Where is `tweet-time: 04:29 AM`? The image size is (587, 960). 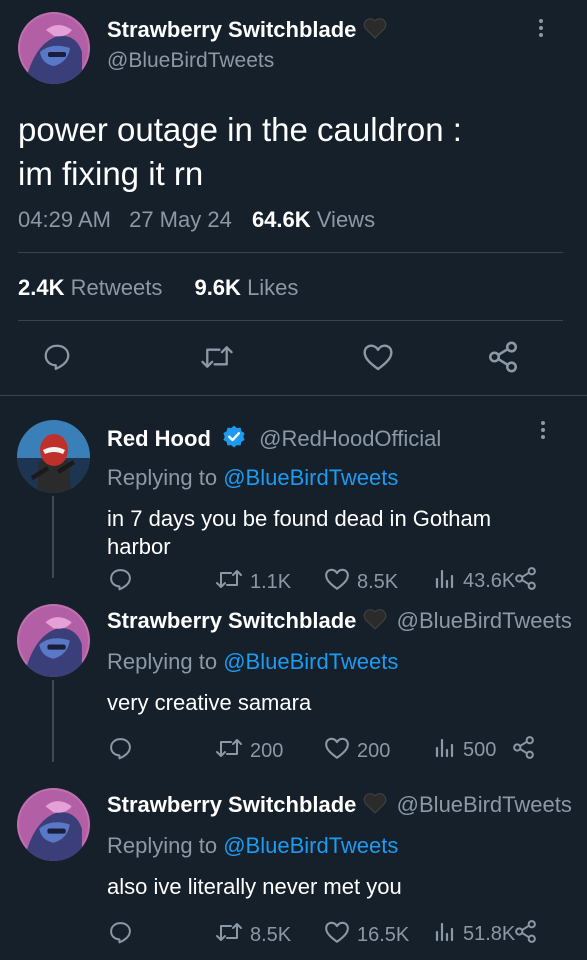 tweet-time: 04:29 AM is located at coordinates (64, 219).